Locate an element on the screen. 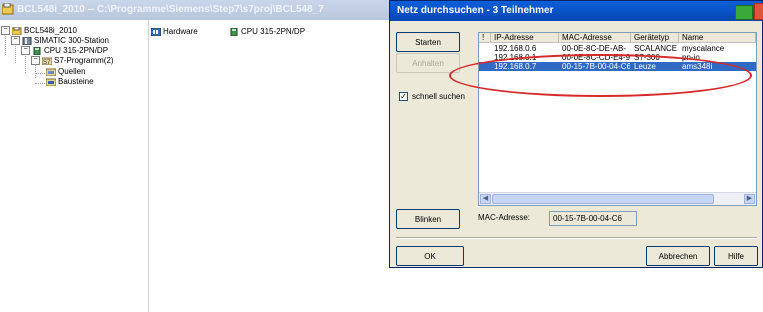  column-header-flag: ! is located at coordinates (485, 38).